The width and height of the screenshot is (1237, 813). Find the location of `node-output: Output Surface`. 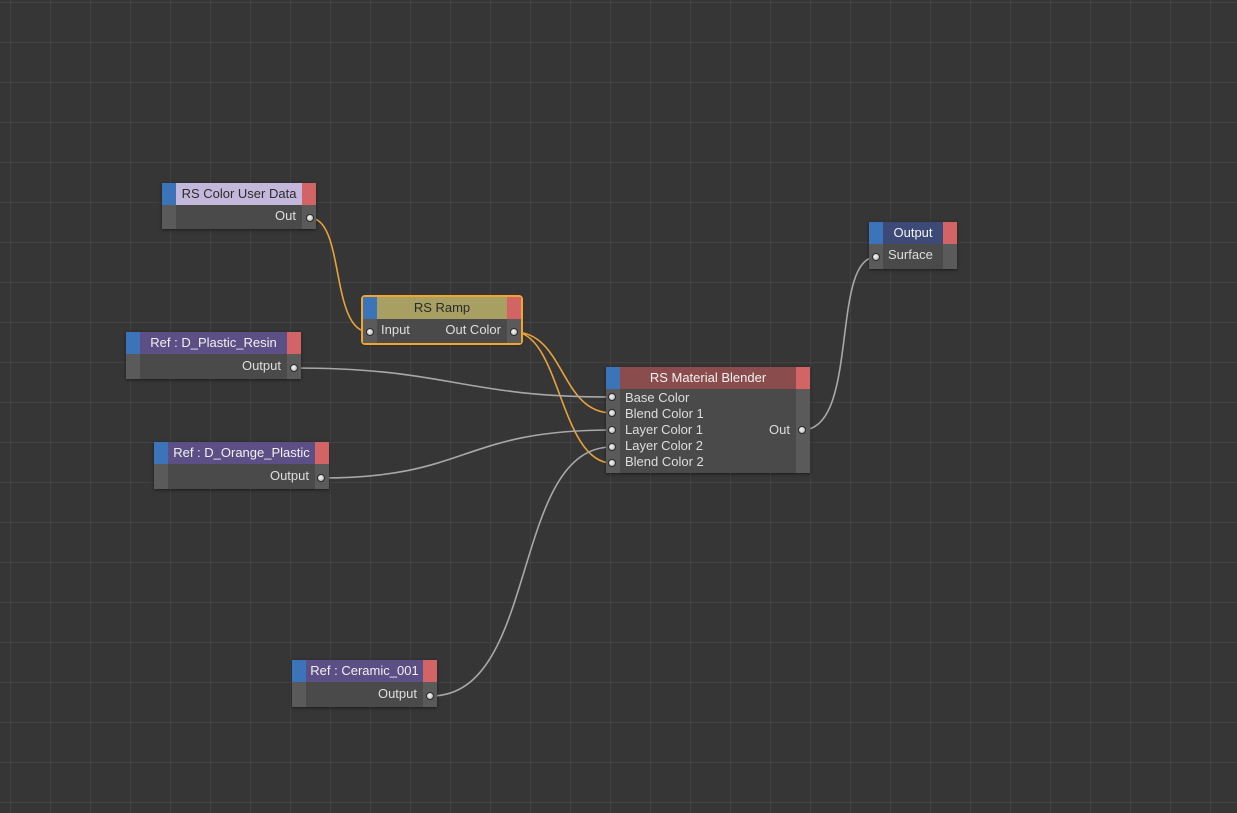

node-output: Output Surface is located at coordinates (913, 245).